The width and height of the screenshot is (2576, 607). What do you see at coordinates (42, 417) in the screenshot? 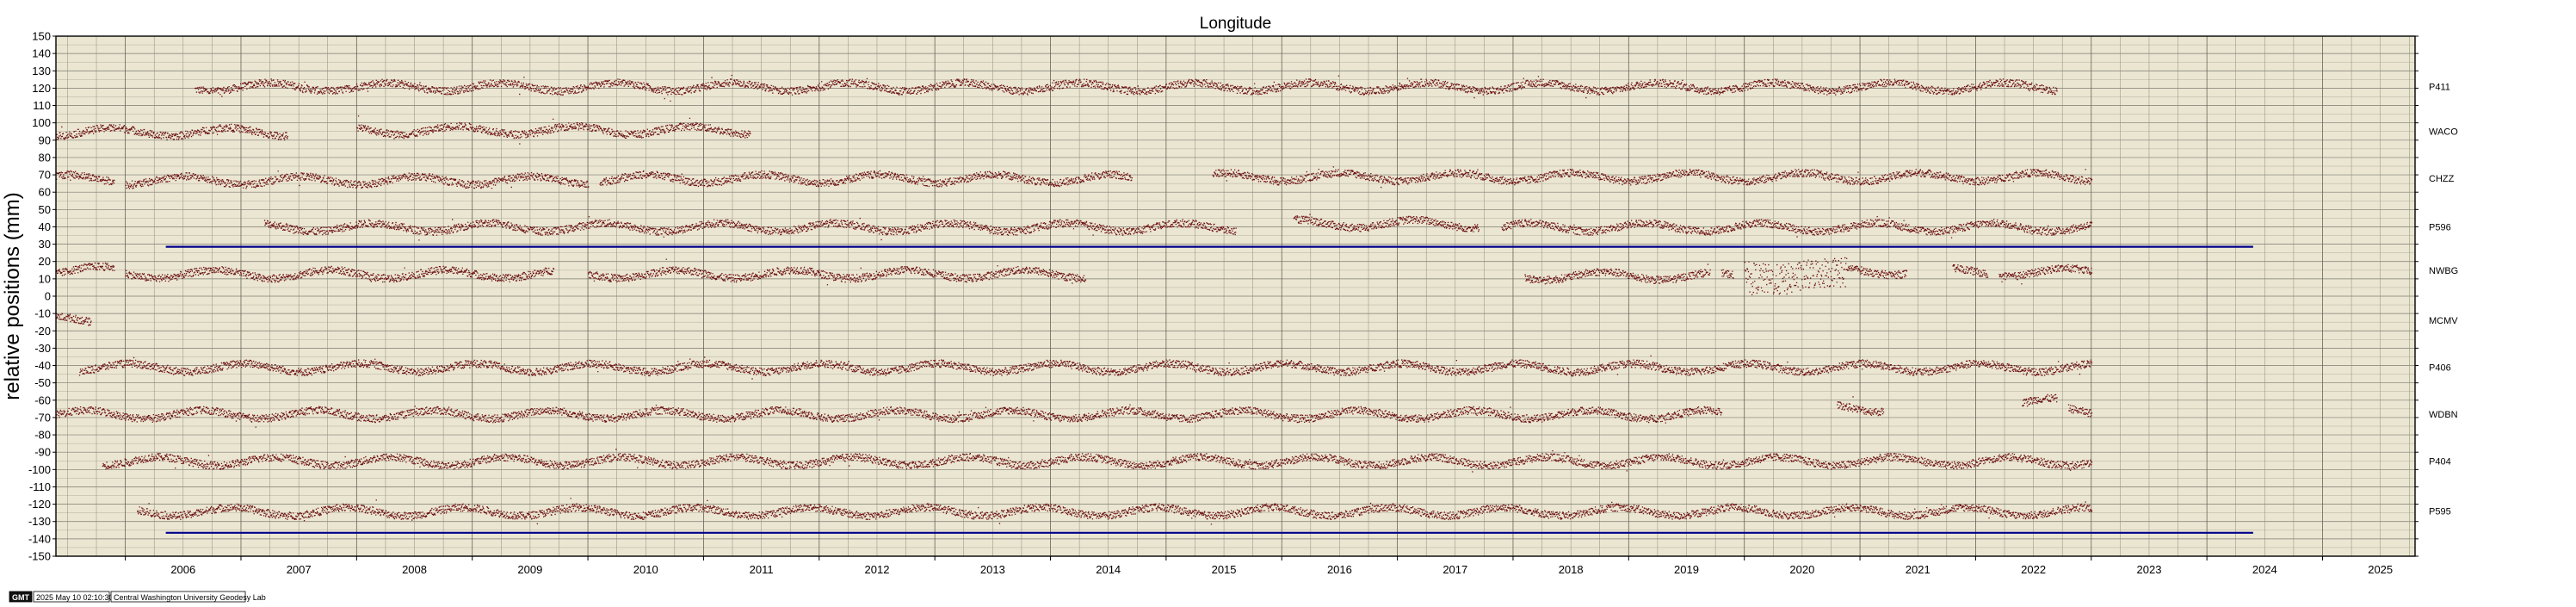
I see `y-tick-label: -70` at bounding box center [42, 417].